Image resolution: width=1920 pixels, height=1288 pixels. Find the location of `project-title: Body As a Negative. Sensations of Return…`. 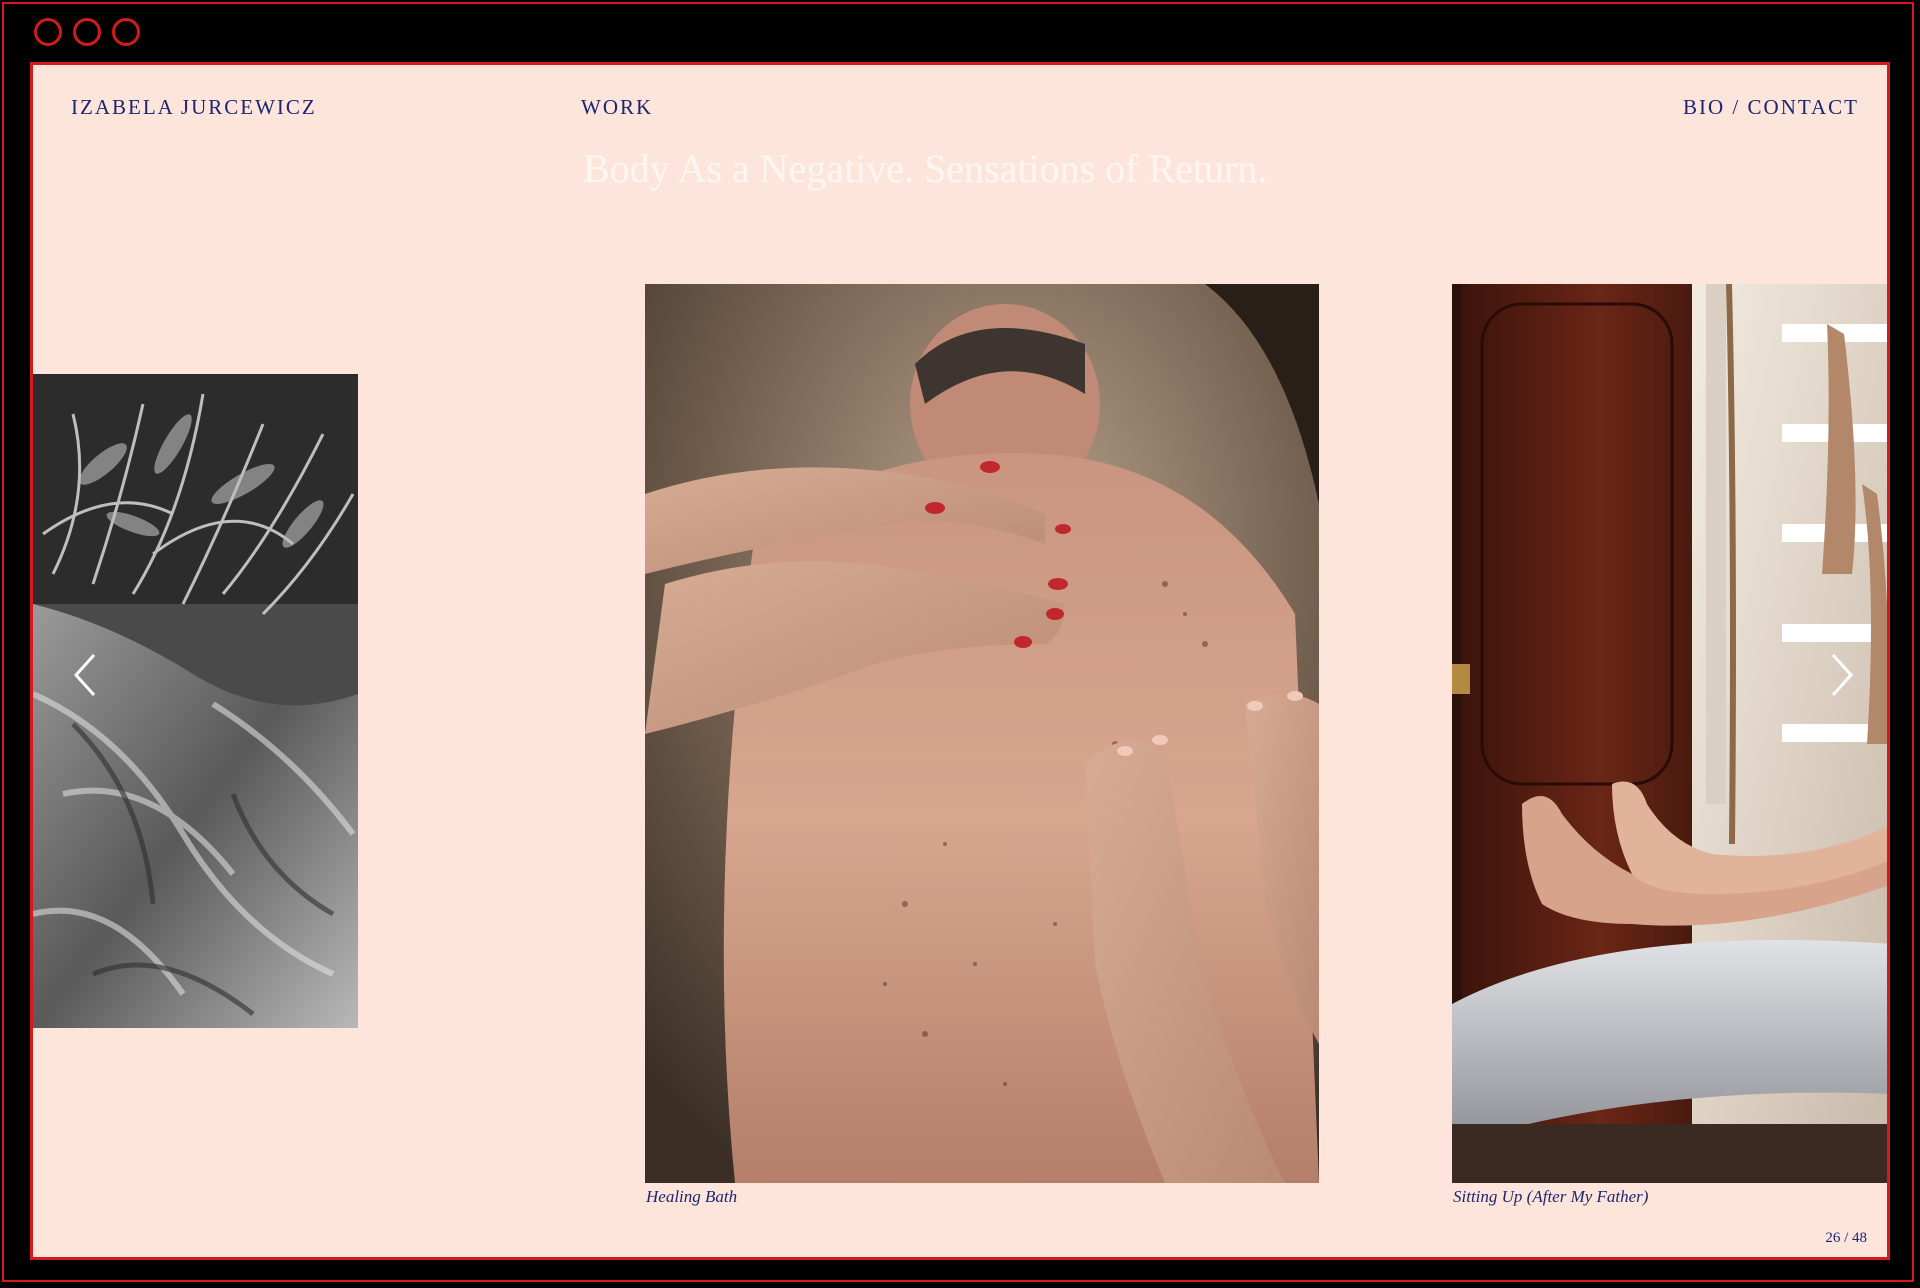

project-title: Body As a Negative. Sensations of Return… is located at coordinates (925, 168).